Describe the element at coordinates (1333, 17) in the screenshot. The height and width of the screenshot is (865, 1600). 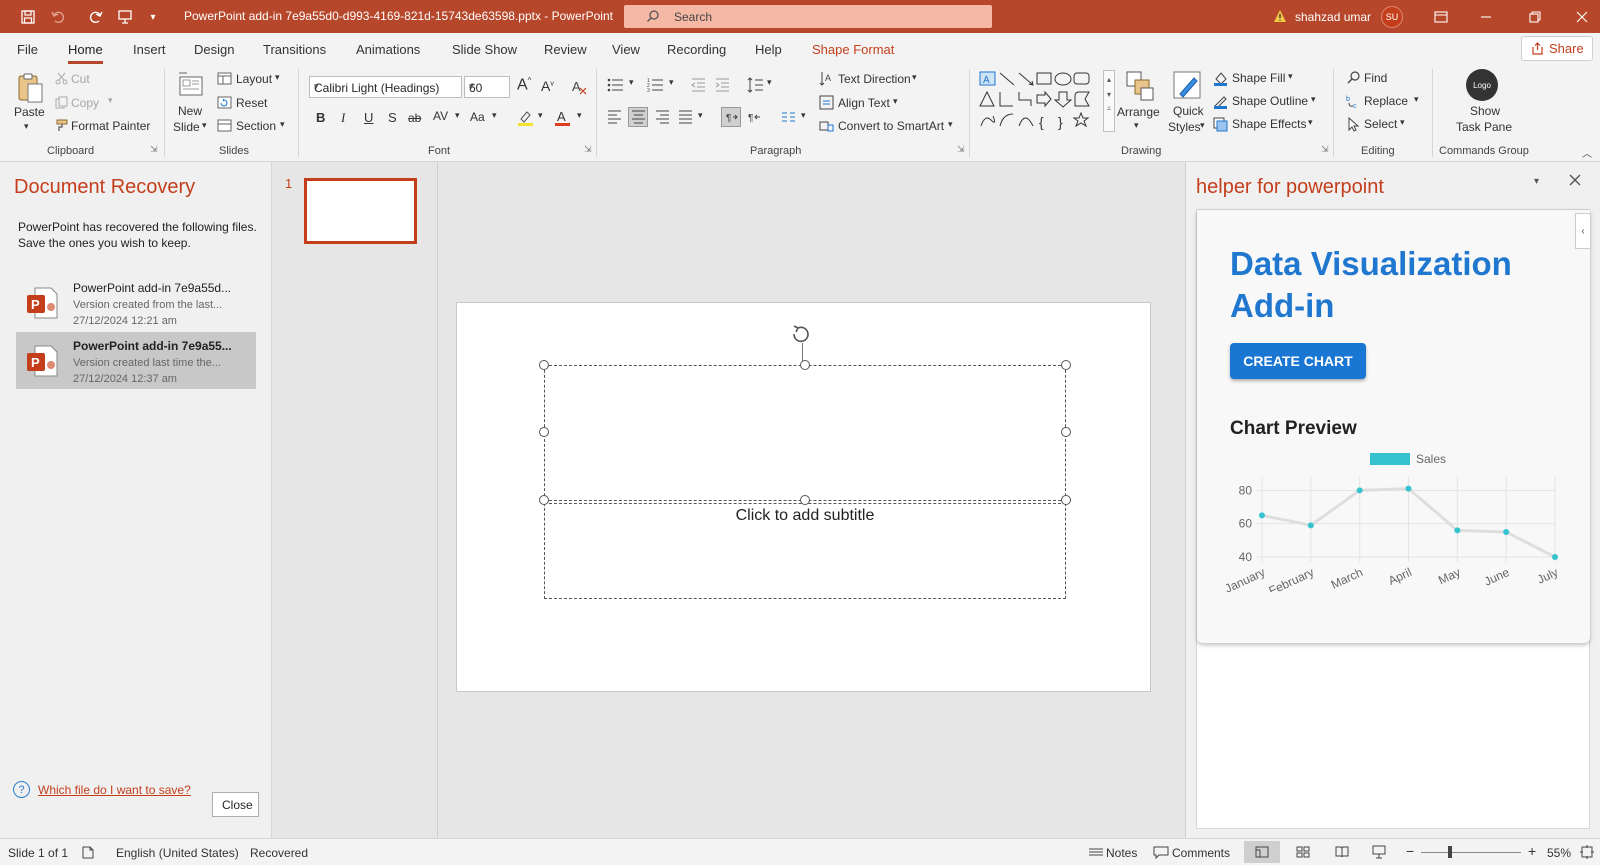
I see `user-name: shahzad umar` at that location.